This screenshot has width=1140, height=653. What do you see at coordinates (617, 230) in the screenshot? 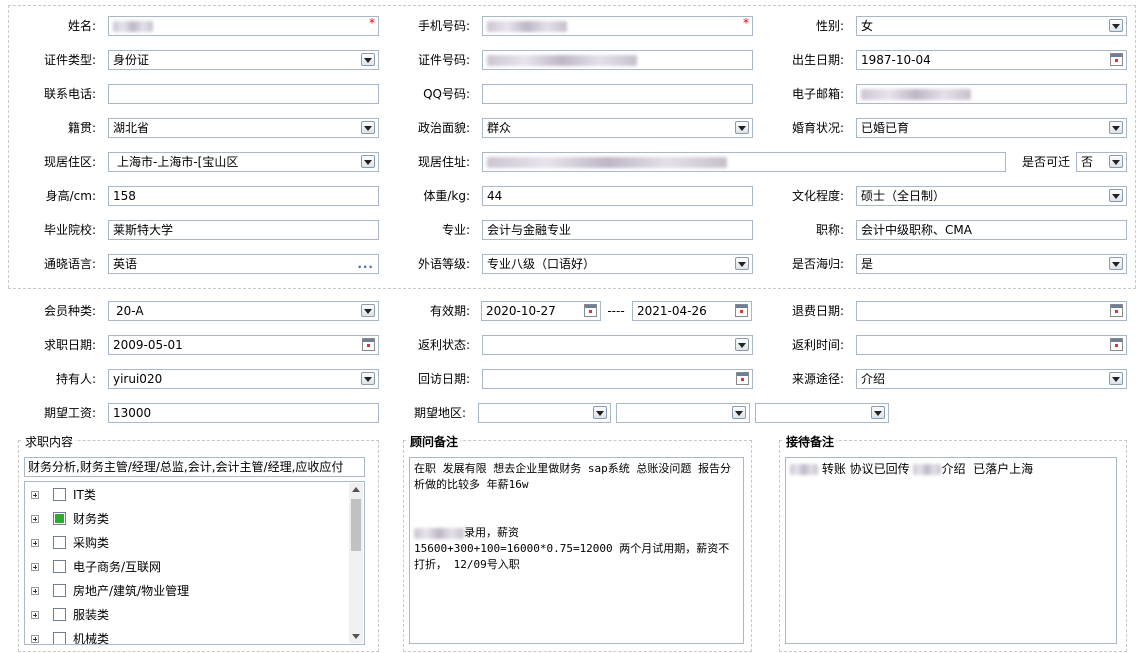
I see `major-field: 会计与金融专业` at bounding box center [617, 230].